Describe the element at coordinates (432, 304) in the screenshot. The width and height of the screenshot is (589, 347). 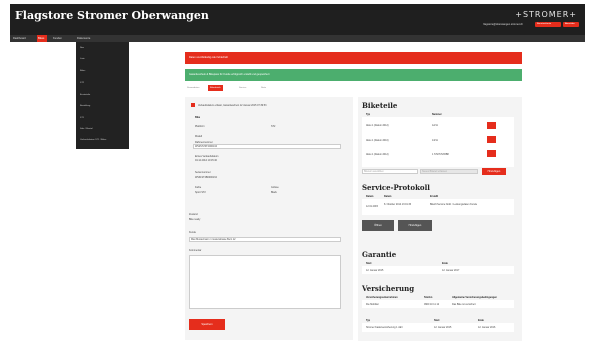
I see `versicherung-phone: 0900 10 11 12` at that location.